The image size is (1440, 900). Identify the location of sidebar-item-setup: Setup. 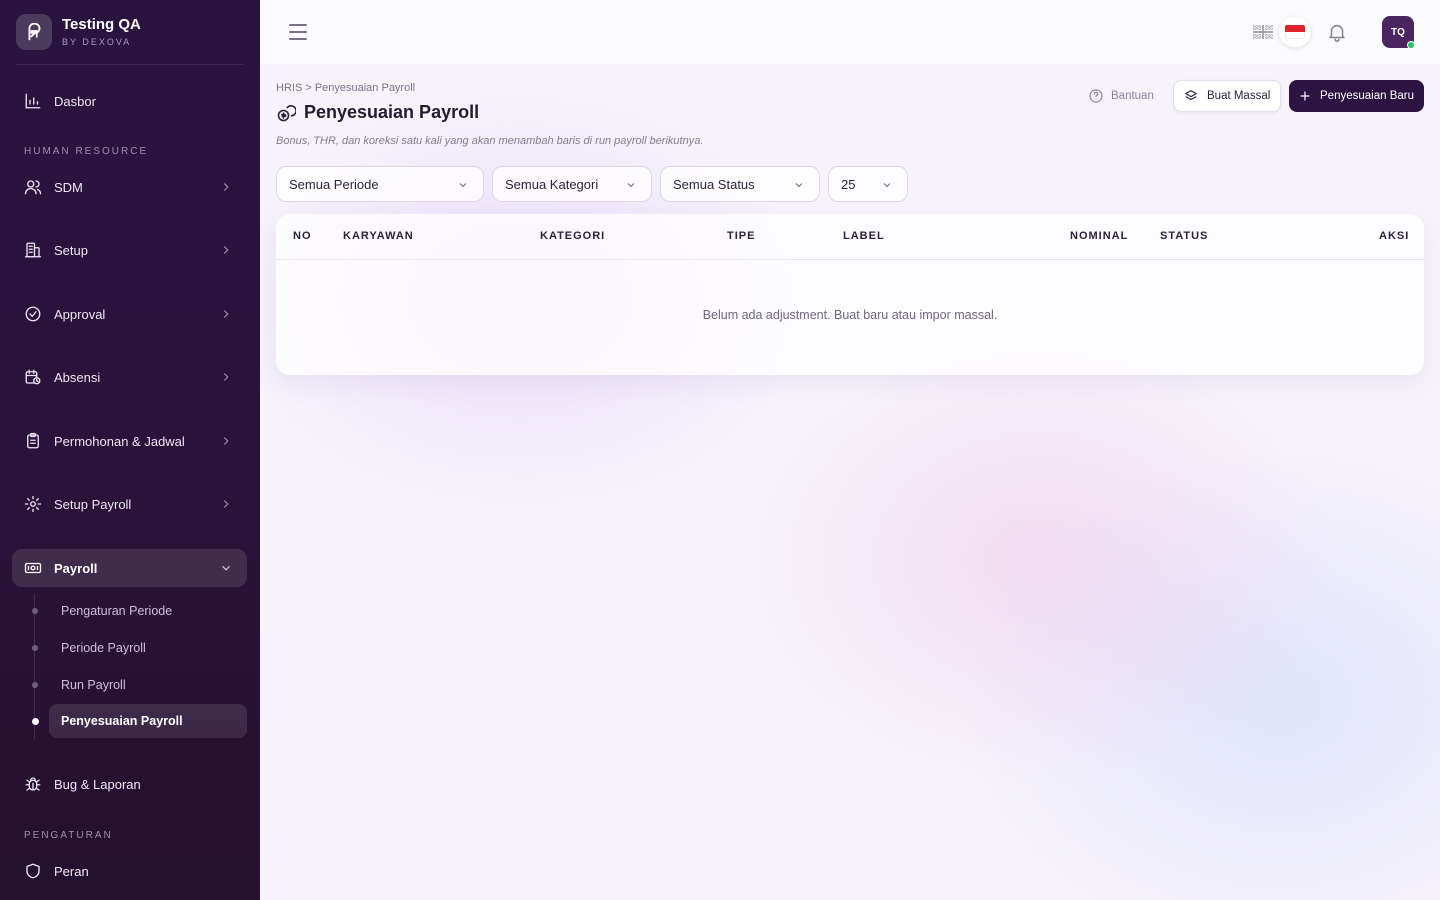
(129, 250).